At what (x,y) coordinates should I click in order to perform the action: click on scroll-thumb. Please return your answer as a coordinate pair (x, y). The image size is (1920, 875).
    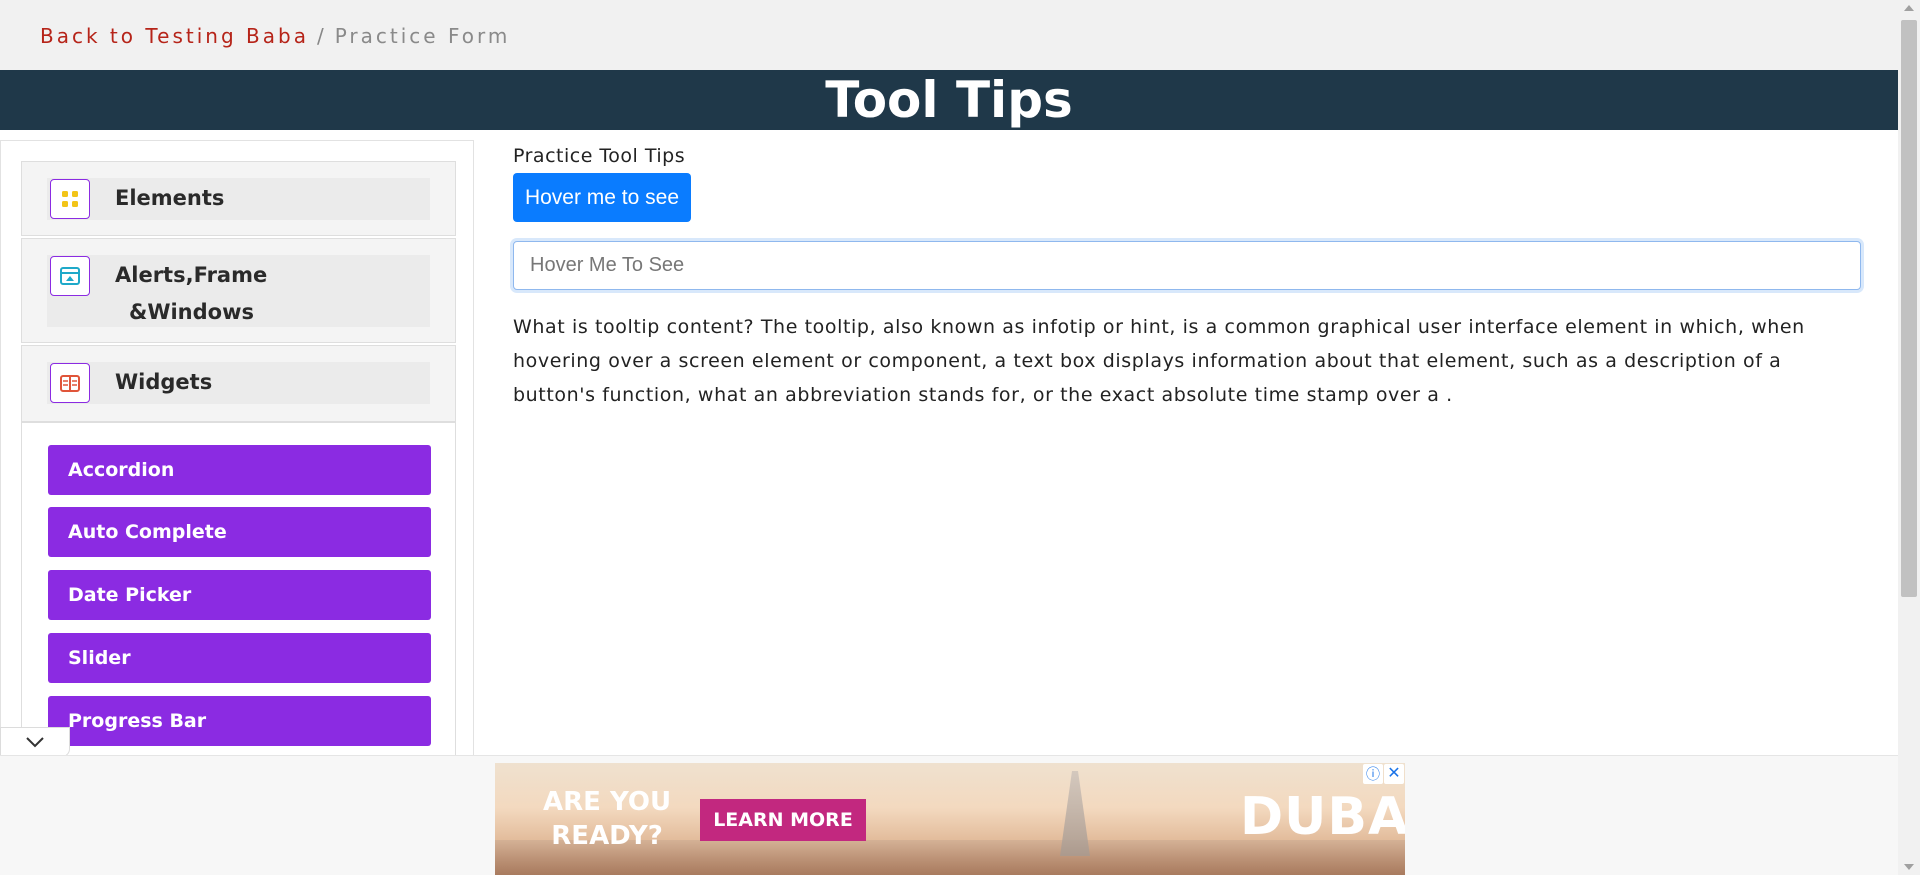
    Looking at the image, I should click on (1909, 308).